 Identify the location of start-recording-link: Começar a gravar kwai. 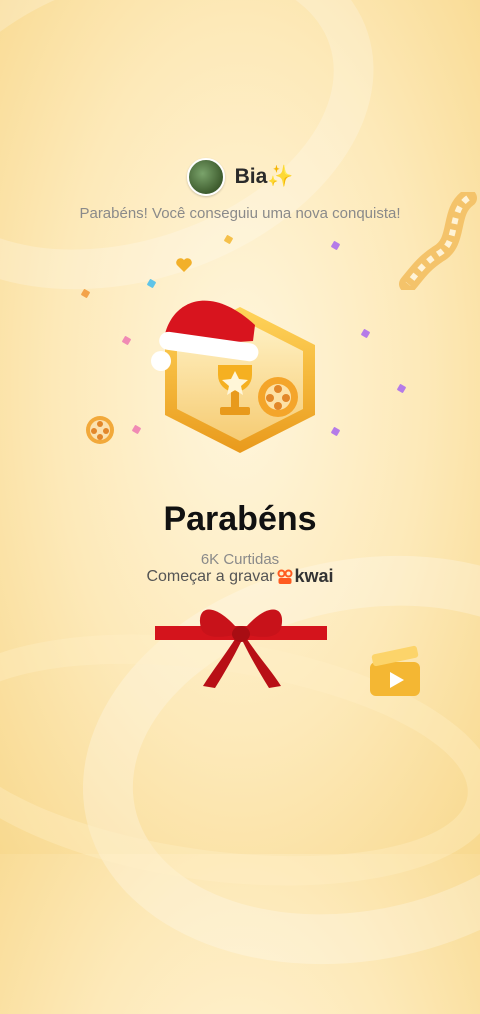
(240, 576).